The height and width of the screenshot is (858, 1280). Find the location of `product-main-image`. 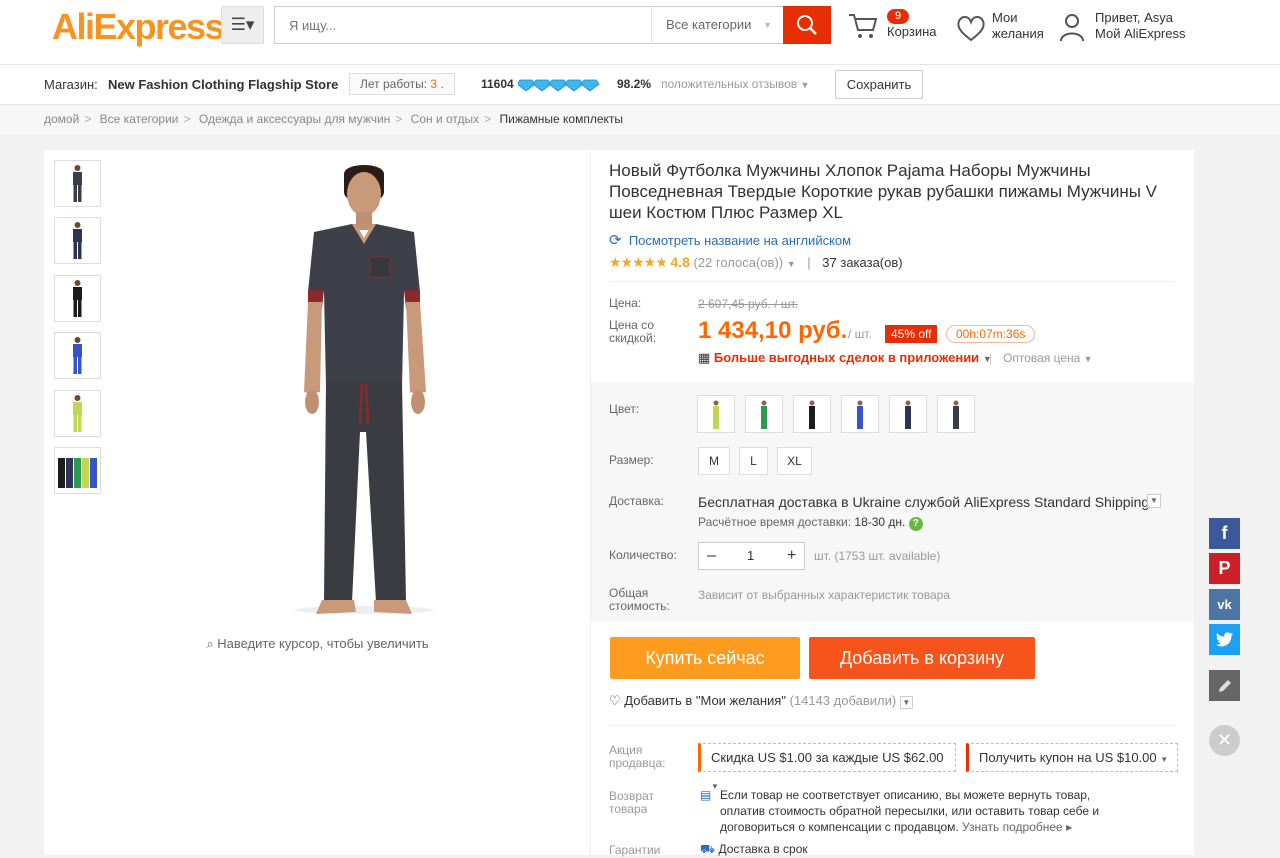

product-main-image is located at coordinates (364, 389).